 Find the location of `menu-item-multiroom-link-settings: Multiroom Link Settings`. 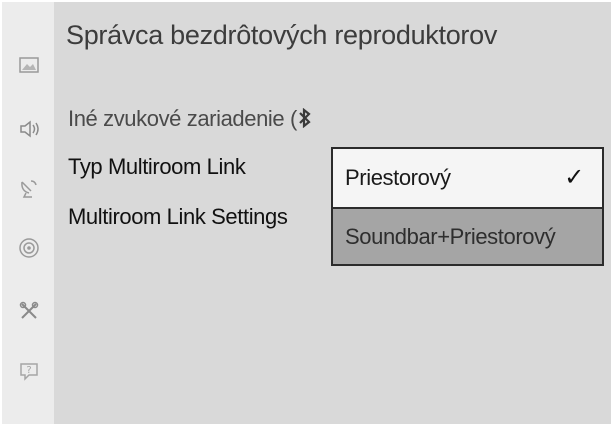

menu-item-multiroom-link-settings: Multiroom Link Settings is located at coordinates (178, 217).